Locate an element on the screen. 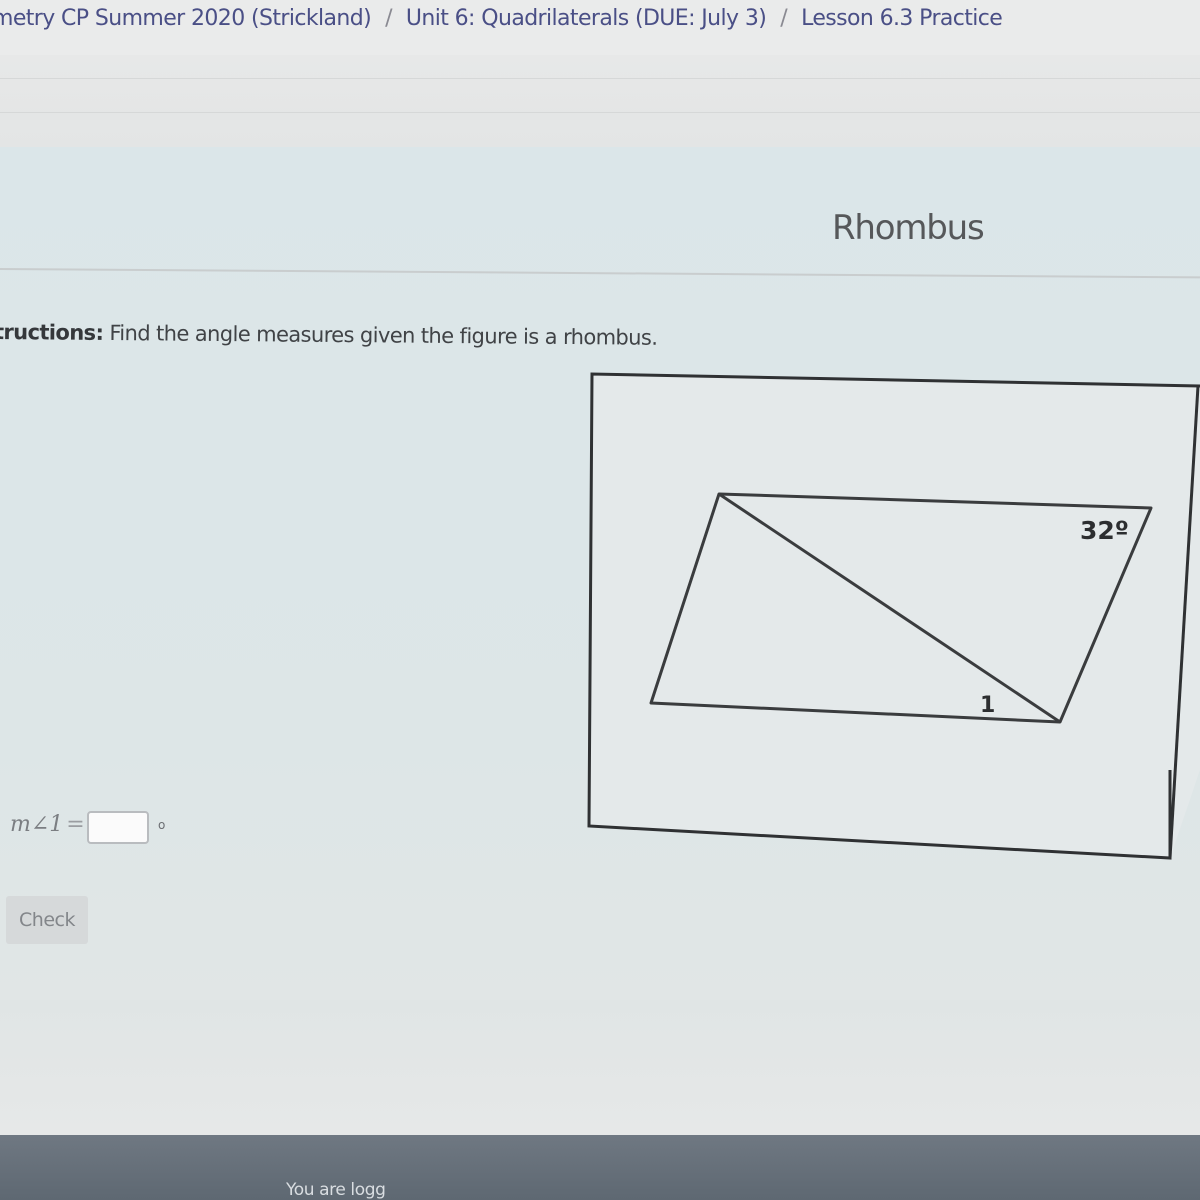  angle-1-input is located at coordinates (118, 827).